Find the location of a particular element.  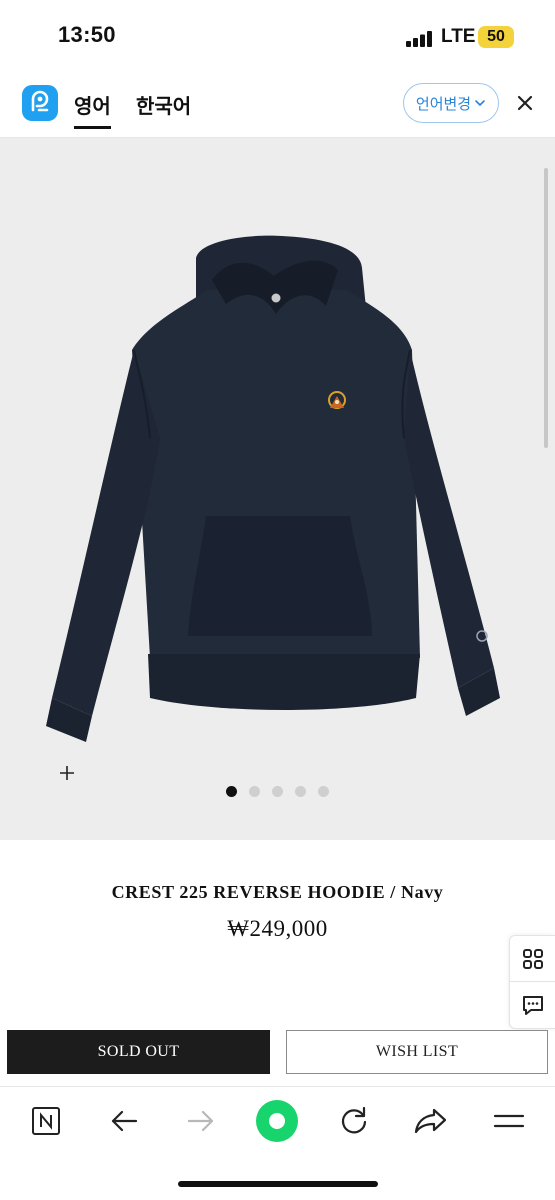

close-icon is located at coordinates (525, 103).